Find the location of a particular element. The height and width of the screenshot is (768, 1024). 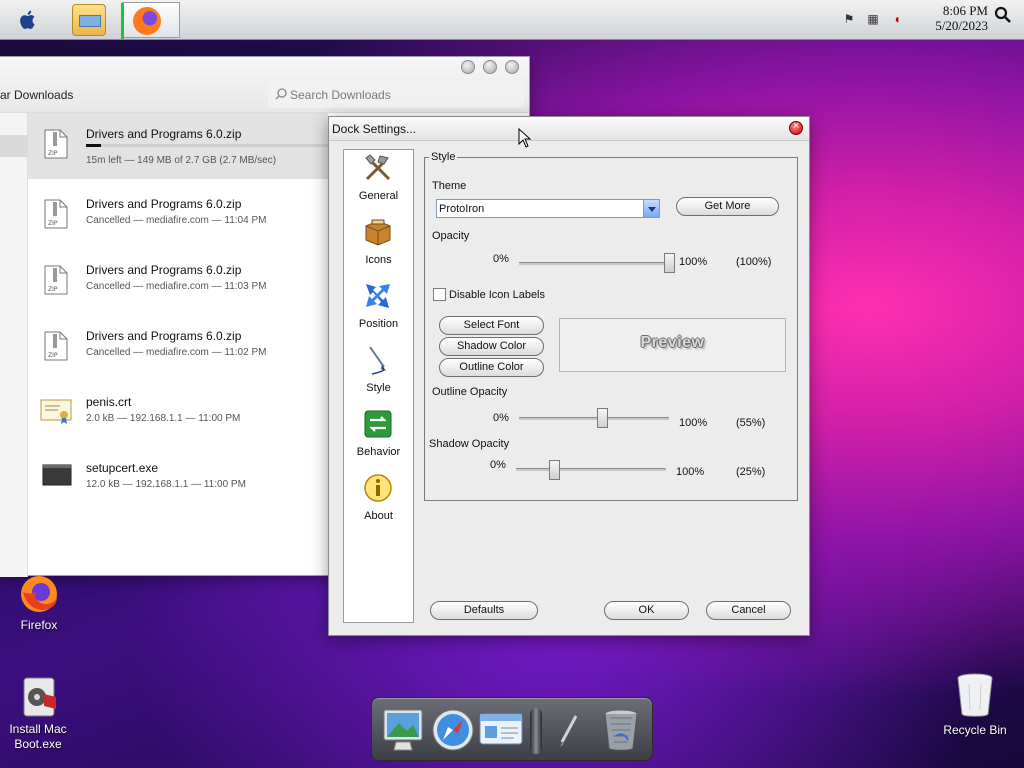

sidebar-item-selected is located at coordinates (14, 146).